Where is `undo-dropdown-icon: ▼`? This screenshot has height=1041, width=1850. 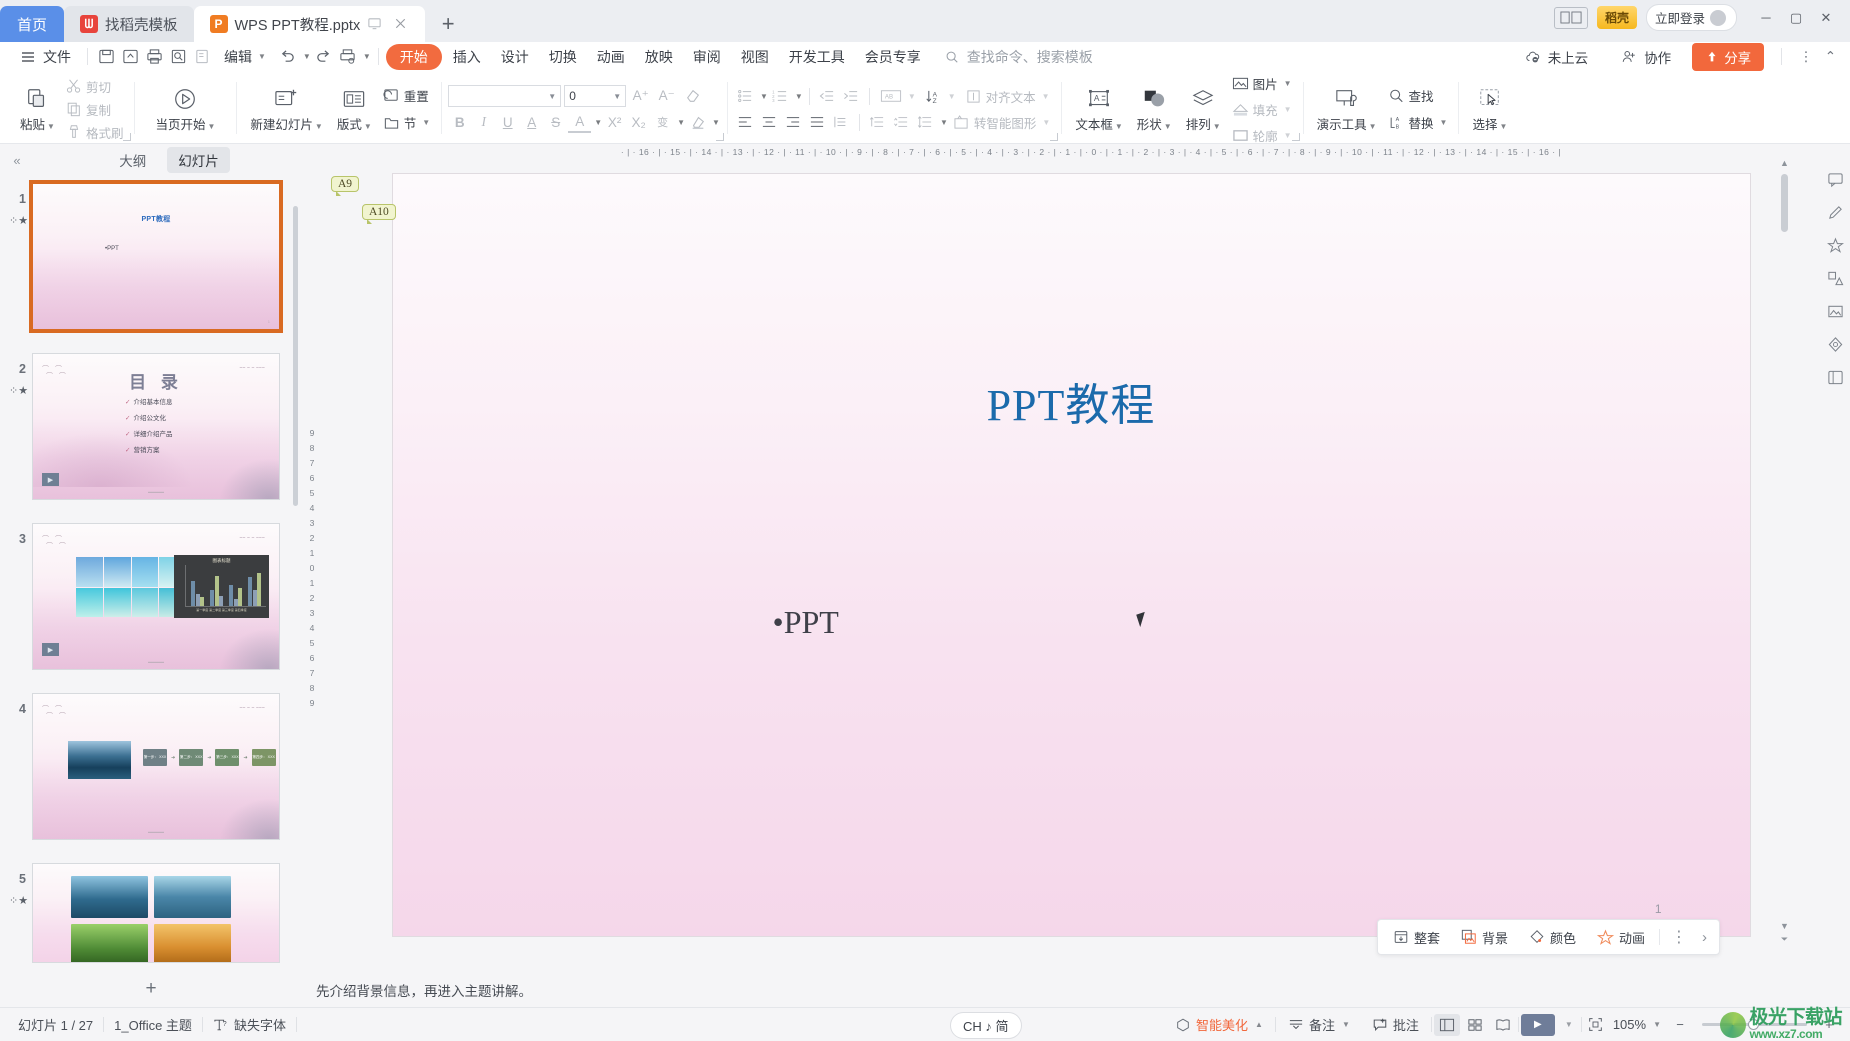
undo-dropdown-icon: ▼ is located at coordinates (307, 56).